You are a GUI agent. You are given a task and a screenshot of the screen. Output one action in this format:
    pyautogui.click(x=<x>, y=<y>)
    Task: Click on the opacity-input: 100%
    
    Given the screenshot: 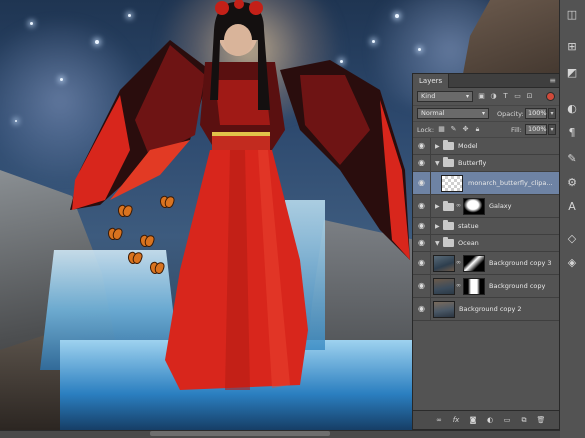 What is the action you would take?
    pyautogui.click(x=536, y=113)
    